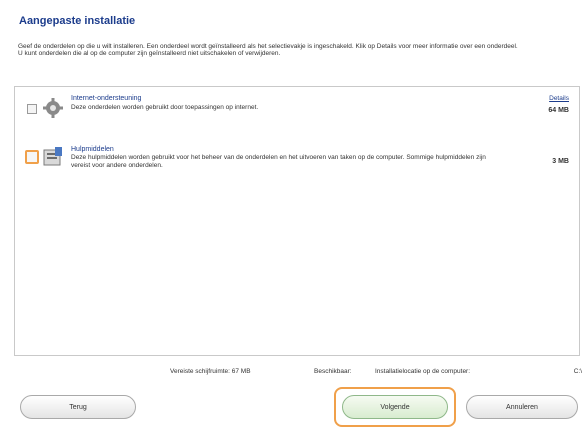  I want to click on component-name: Hulpmiddelen, so click(92, 149).